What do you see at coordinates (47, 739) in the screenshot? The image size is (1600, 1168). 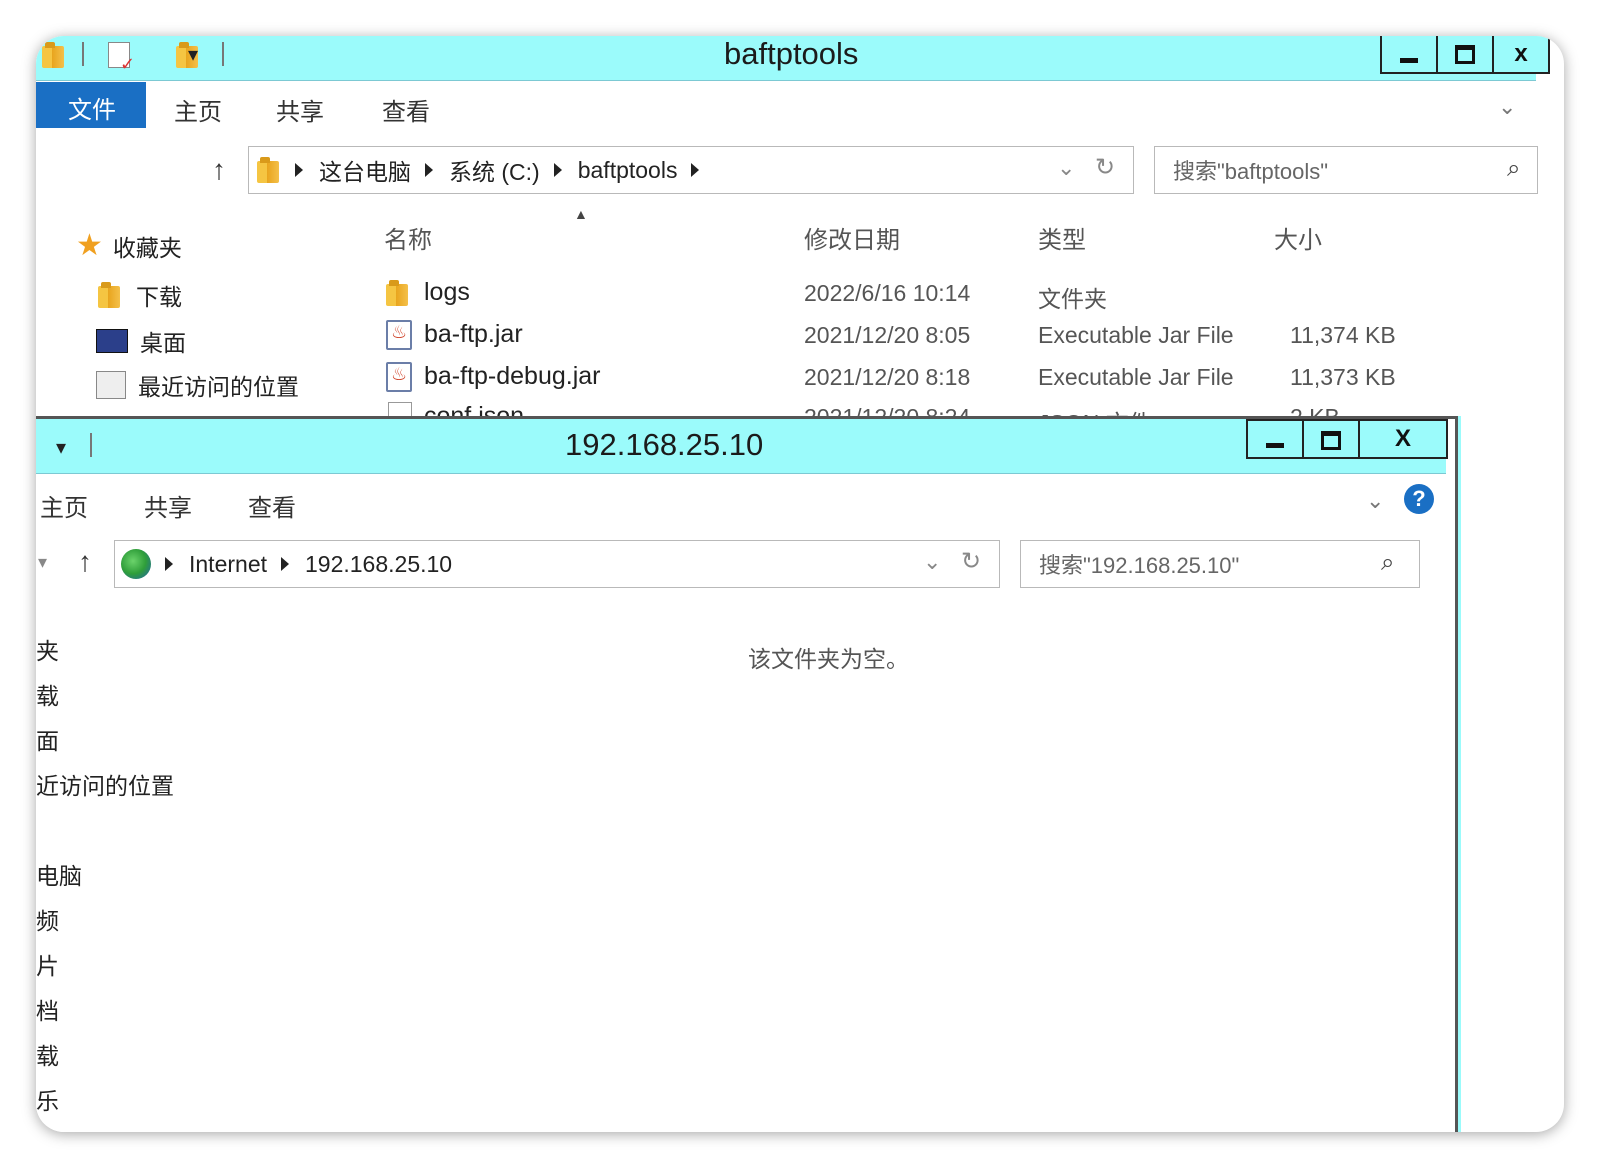 I see `nav-item-fragment: 面` at bounding box center [47, 739].